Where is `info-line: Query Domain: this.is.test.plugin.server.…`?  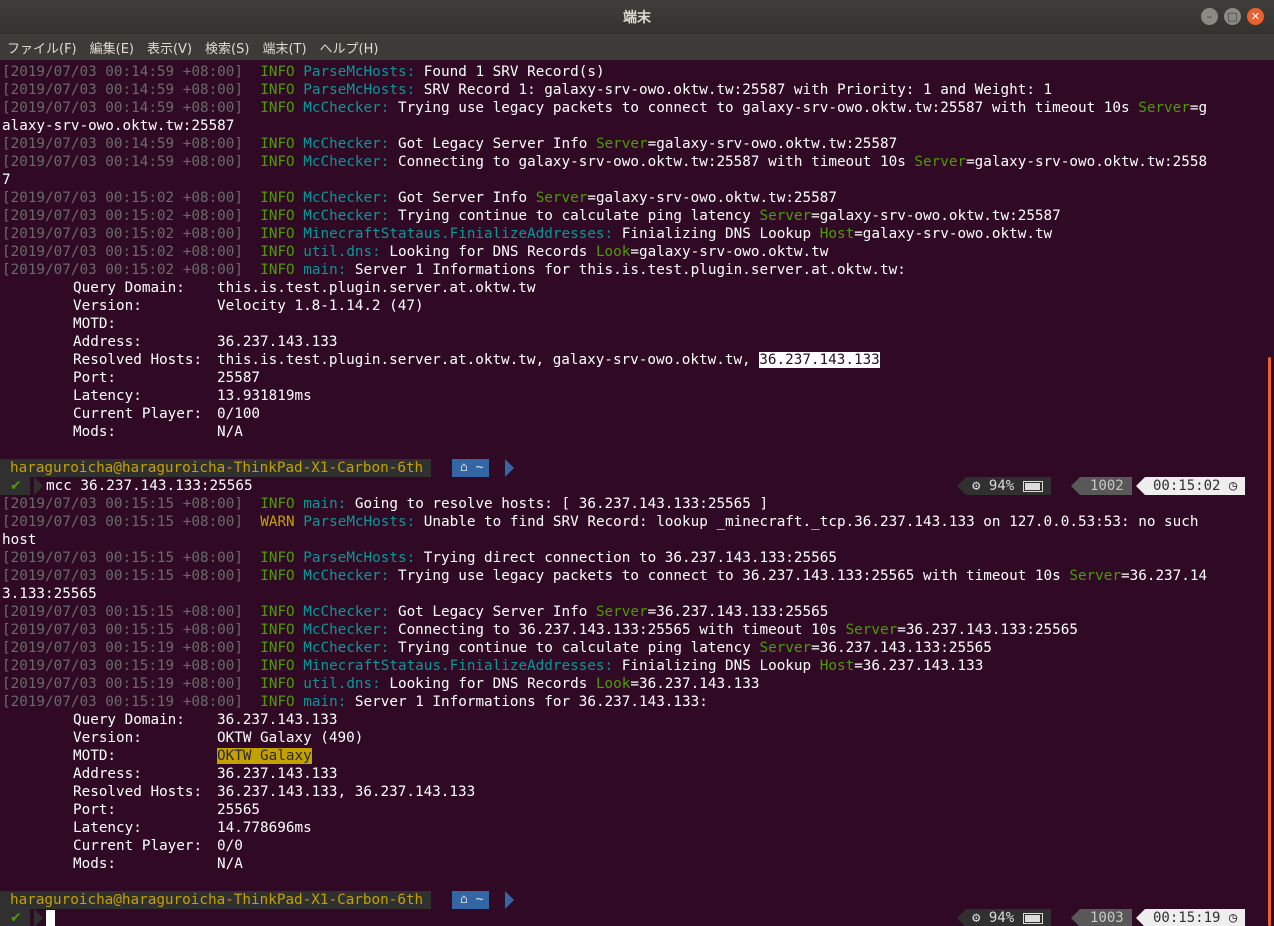
info-line: Query Domain: this.is.test.plugin.server.… is located at coordinates (304, 288).